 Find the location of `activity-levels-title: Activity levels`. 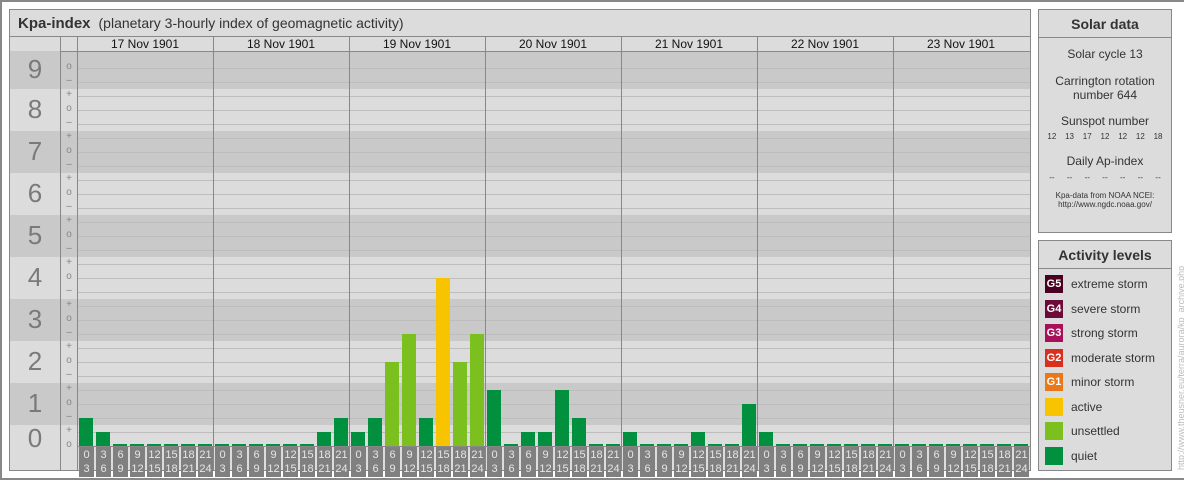

activity-levels-title: Activity levels is located at coordinates (1105, 255).